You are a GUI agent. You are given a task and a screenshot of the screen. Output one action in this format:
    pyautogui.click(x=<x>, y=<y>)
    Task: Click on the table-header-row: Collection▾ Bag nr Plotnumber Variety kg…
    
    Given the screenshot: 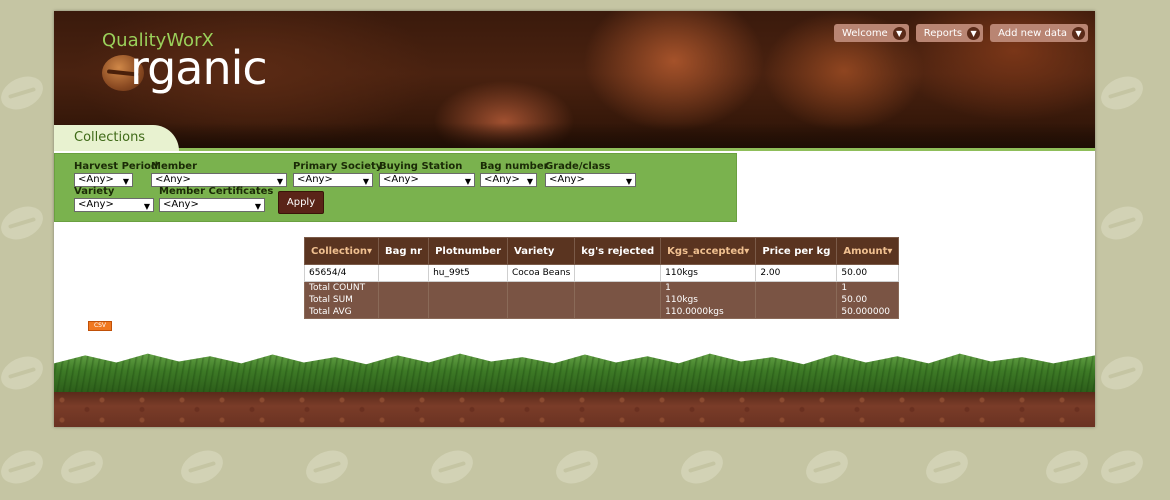 What is the action you would take?
    pyautogui.click(x=601, y=251)
    